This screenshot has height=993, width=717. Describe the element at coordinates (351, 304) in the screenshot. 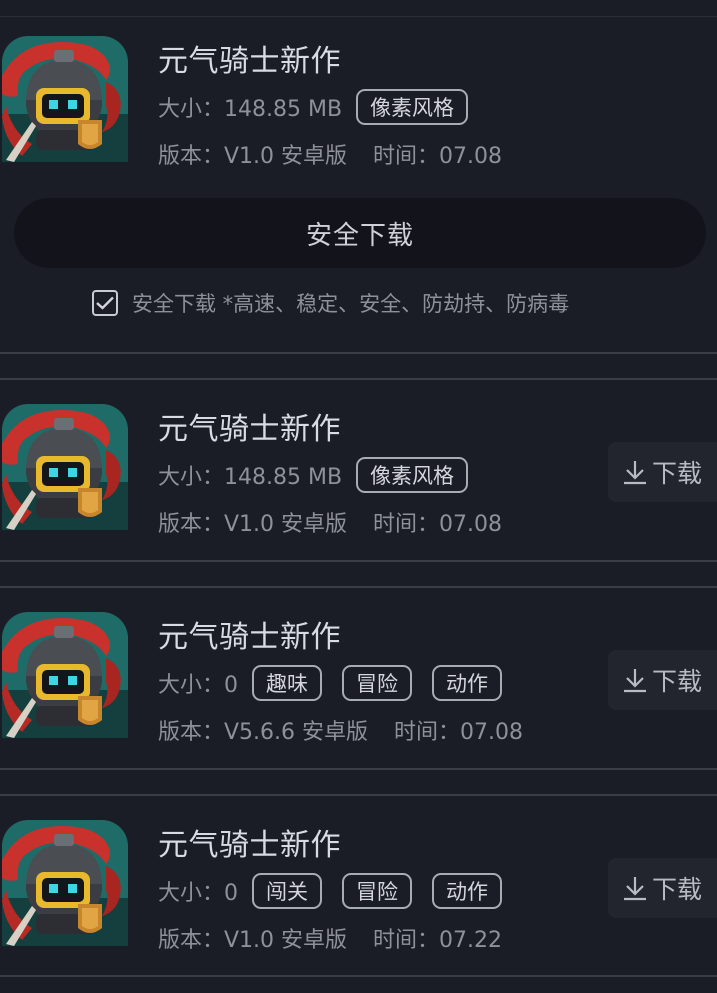

I see `safe-download-note: 安全下载 *高速、稳定、安全、防劫持、防病毒` at that location.